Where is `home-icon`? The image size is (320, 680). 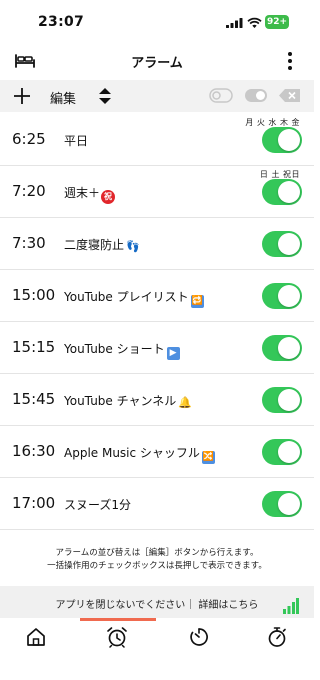
home-icon is located at coordinates (36, 637).